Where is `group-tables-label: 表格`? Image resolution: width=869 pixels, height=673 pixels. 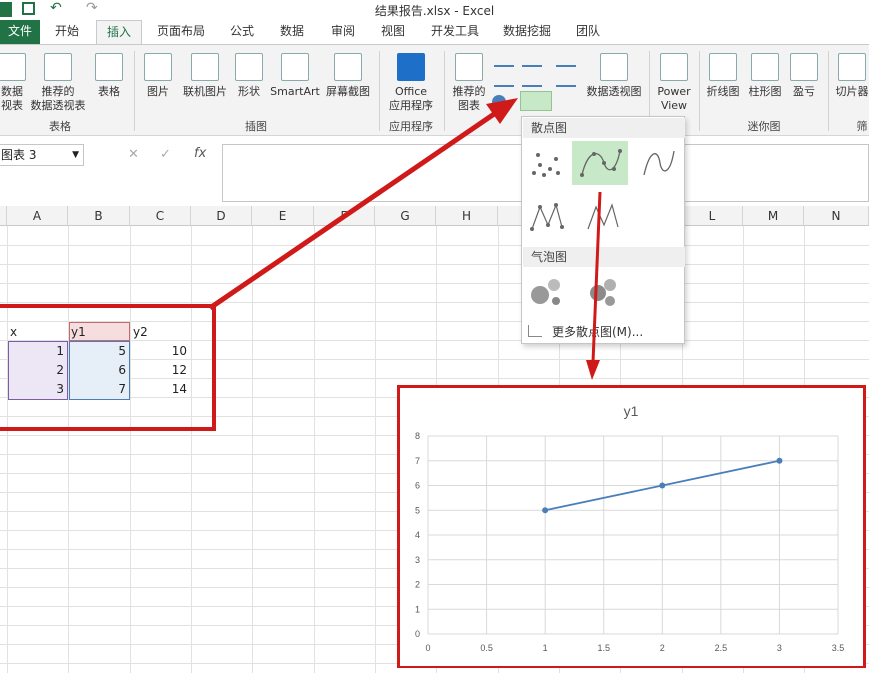
group-tables-label: 表格 is located at coordinates (60, 126).